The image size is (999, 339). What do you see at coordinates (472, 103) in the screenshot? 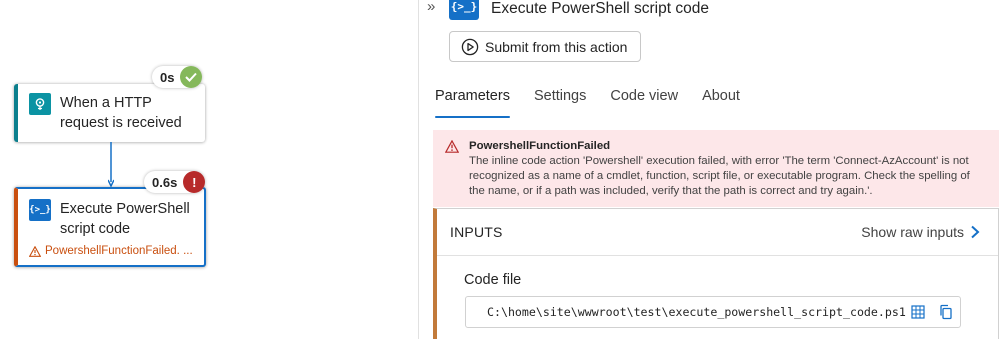
I see `tab-parameters: Parameters` at bounding box center [472, 103].